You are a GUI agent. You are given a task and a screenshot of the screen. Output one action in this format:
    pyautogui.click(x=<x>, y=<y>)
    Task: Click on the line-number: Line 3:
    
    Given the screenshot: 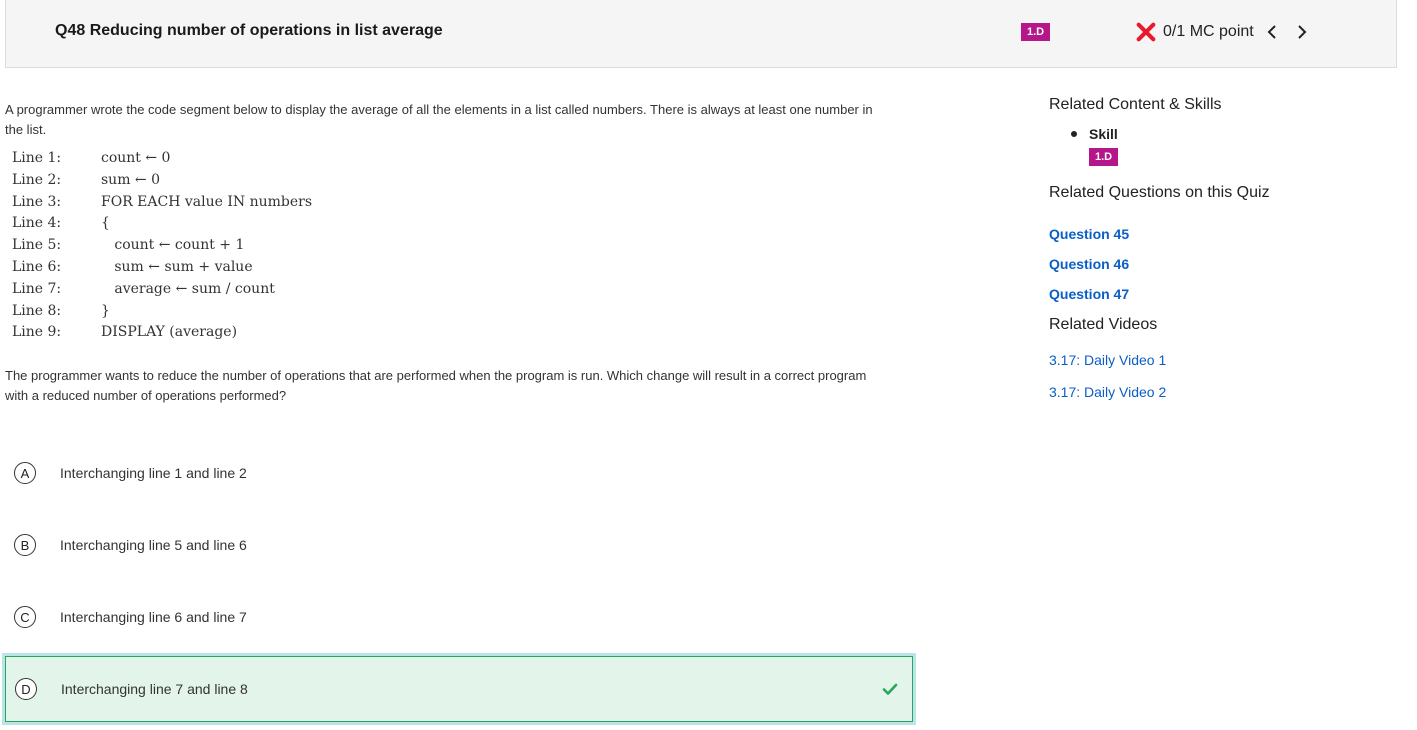 What is the action you would take?
    pyautogui.click(x=37, y=201)
    